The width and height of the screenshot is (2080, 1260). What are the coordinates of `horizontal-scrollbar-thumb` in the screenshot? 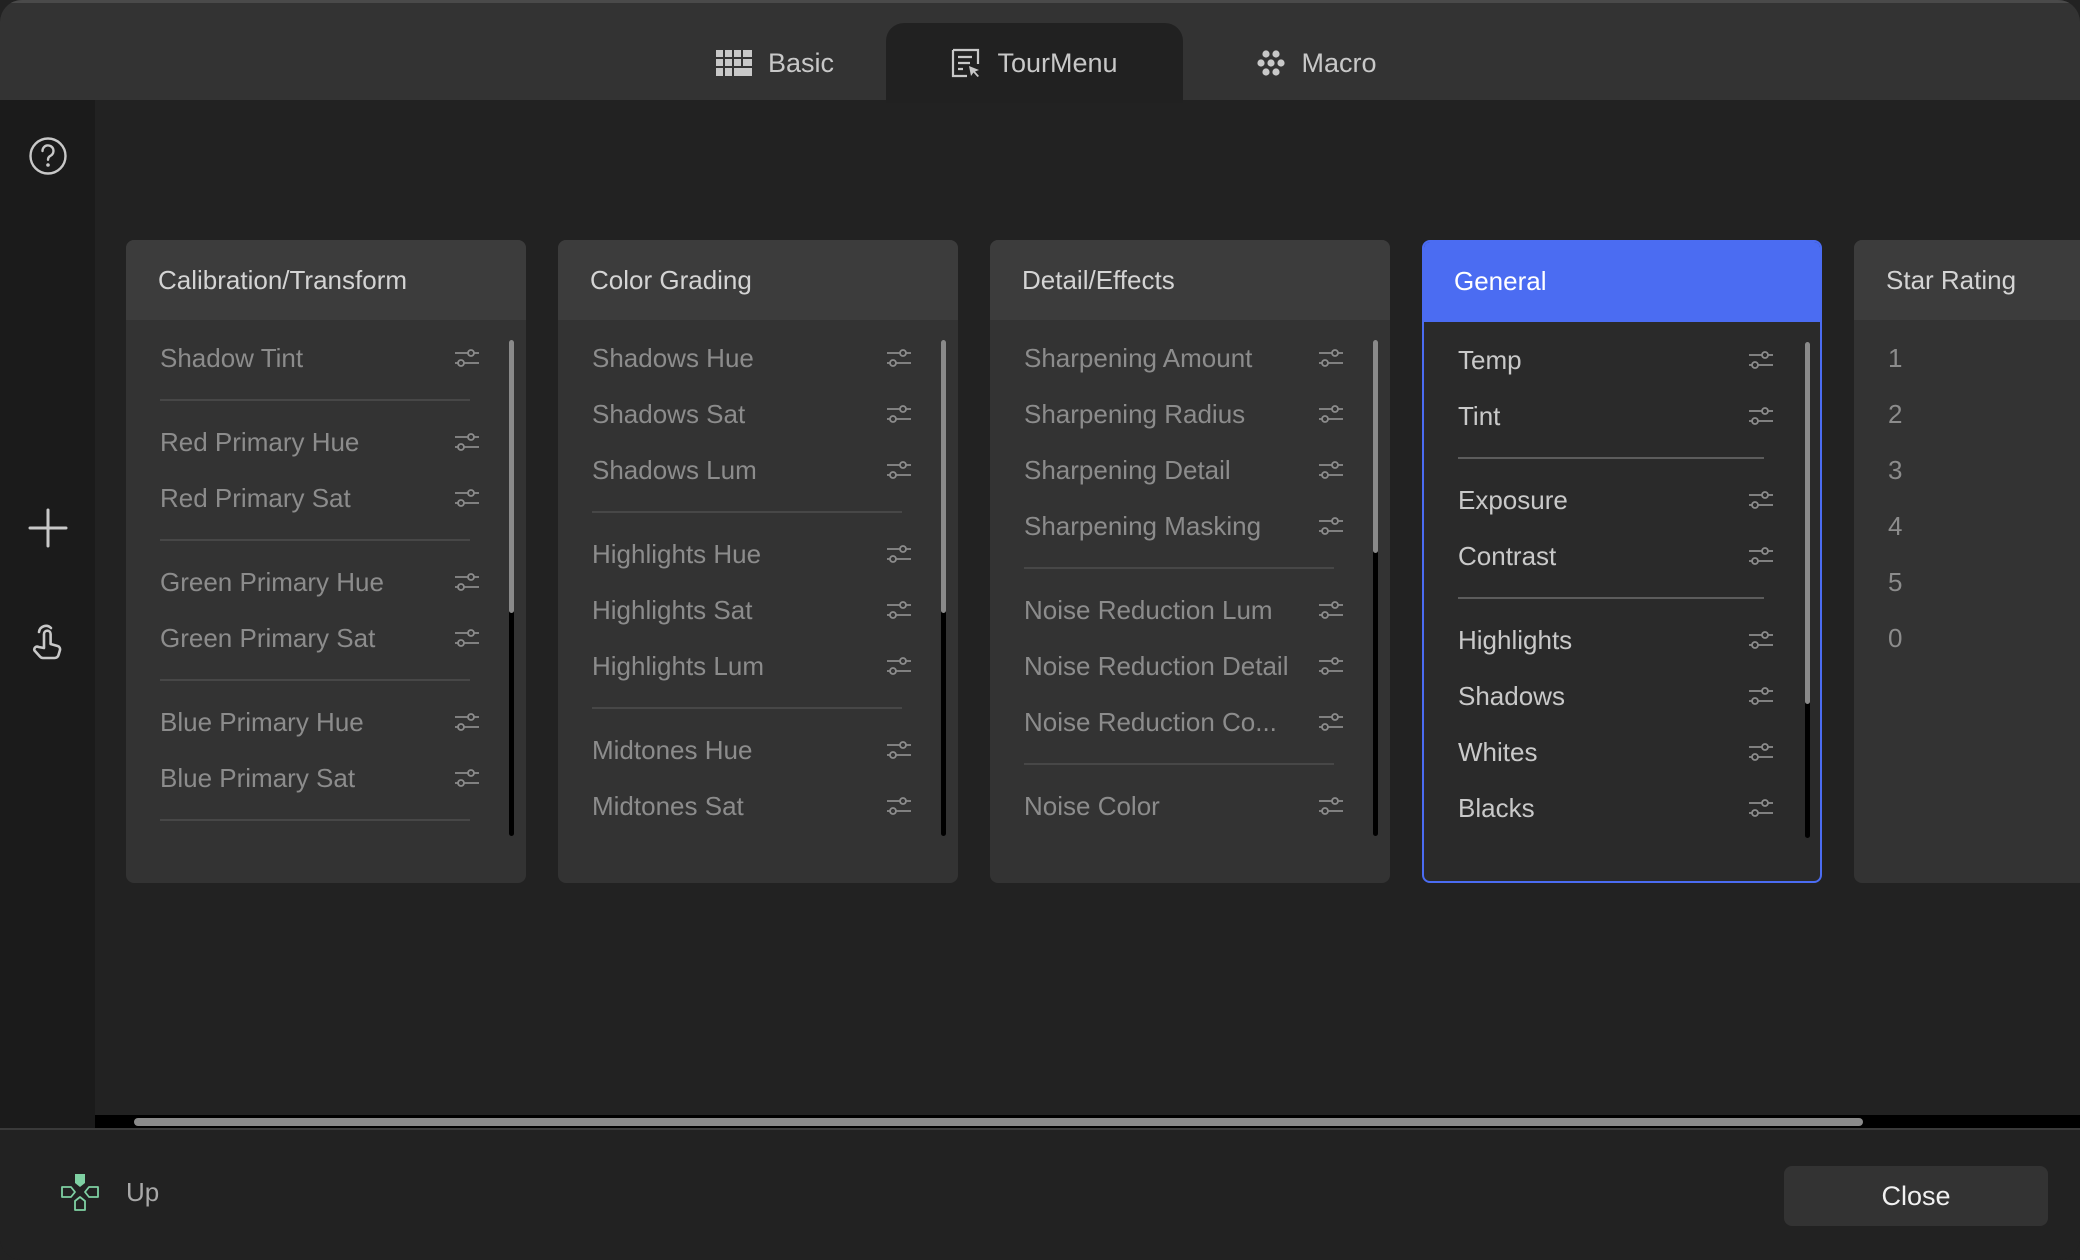 It's located at (998, 1122).